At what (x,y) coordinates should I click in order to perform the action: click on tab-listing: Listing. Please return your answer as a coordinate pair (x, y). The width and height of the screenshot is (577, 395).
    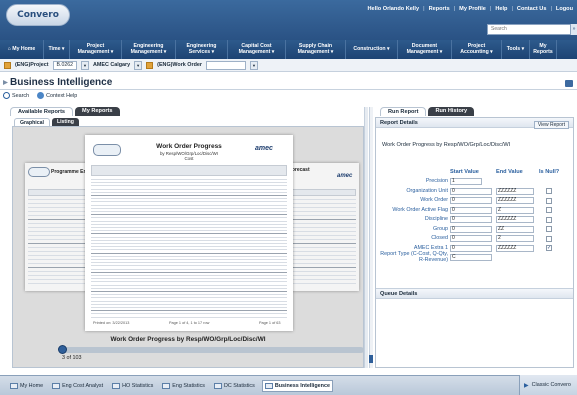
    Looking at the image, I should click on (65, 122).